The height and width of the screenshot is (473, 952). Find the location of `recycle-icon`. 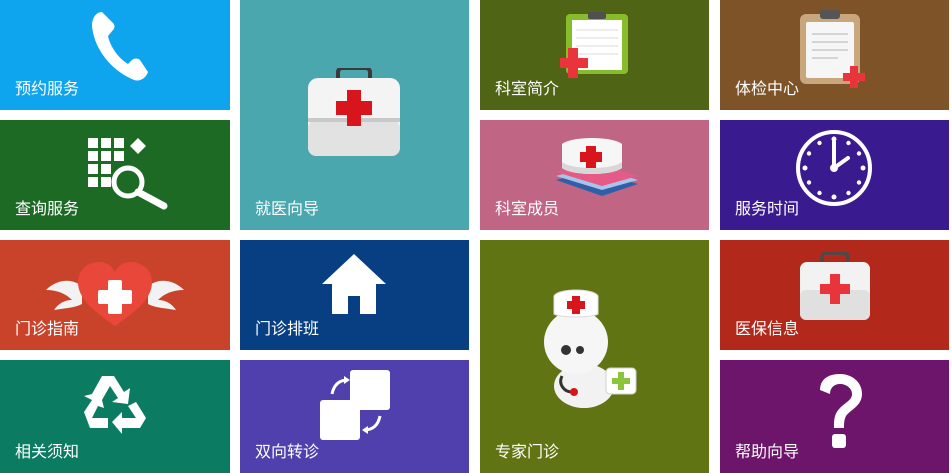

recycle-icon is located at coordinates (115, 405).